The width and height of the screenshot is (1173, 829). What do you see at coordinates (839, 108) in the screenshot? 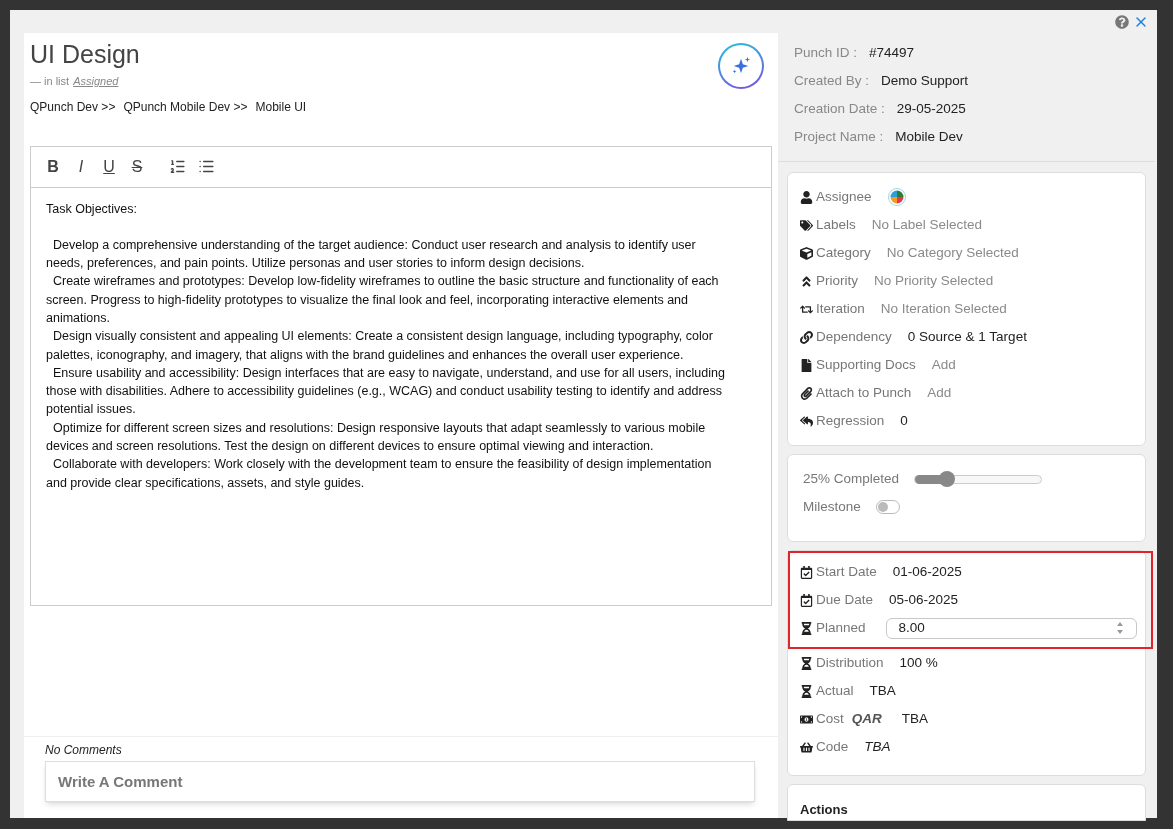
I see `info-label: Creation Date :` at bounding box center [839, 108].